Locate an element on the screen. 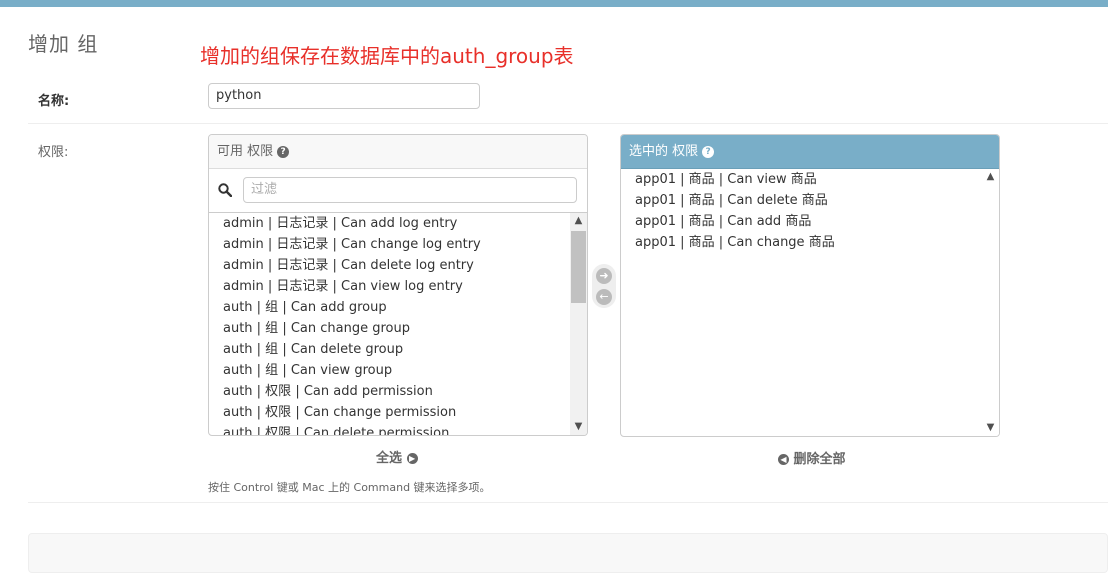 This screenshot has width=1108, height=573. permissions-label: 权限: is located at coordinates (53, 152).